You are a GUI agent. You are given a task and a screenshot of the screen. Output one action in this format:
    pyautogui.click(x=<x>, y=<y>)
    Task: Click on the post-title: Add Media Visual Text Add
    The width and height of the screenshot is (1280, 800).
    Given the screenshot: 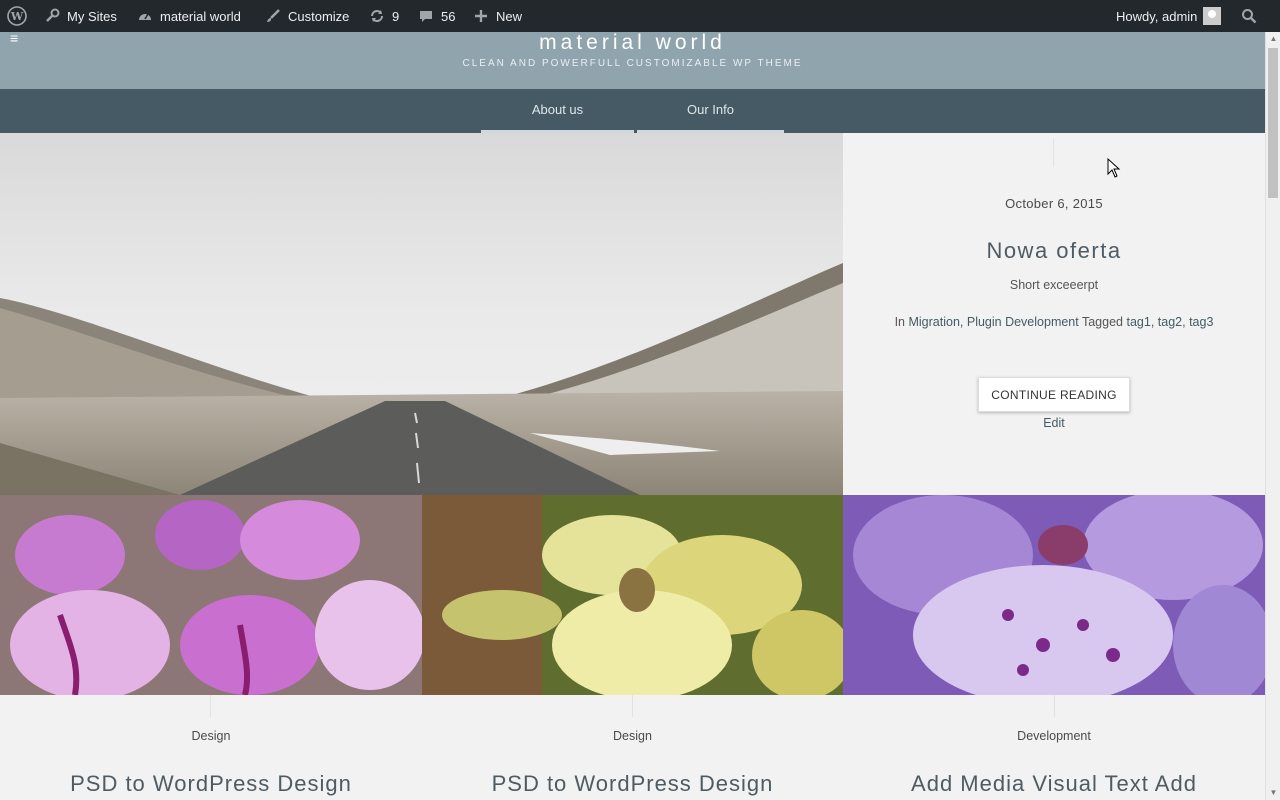 What is the action you would take?
    pyautogui.click(x=1054, y=784)
    